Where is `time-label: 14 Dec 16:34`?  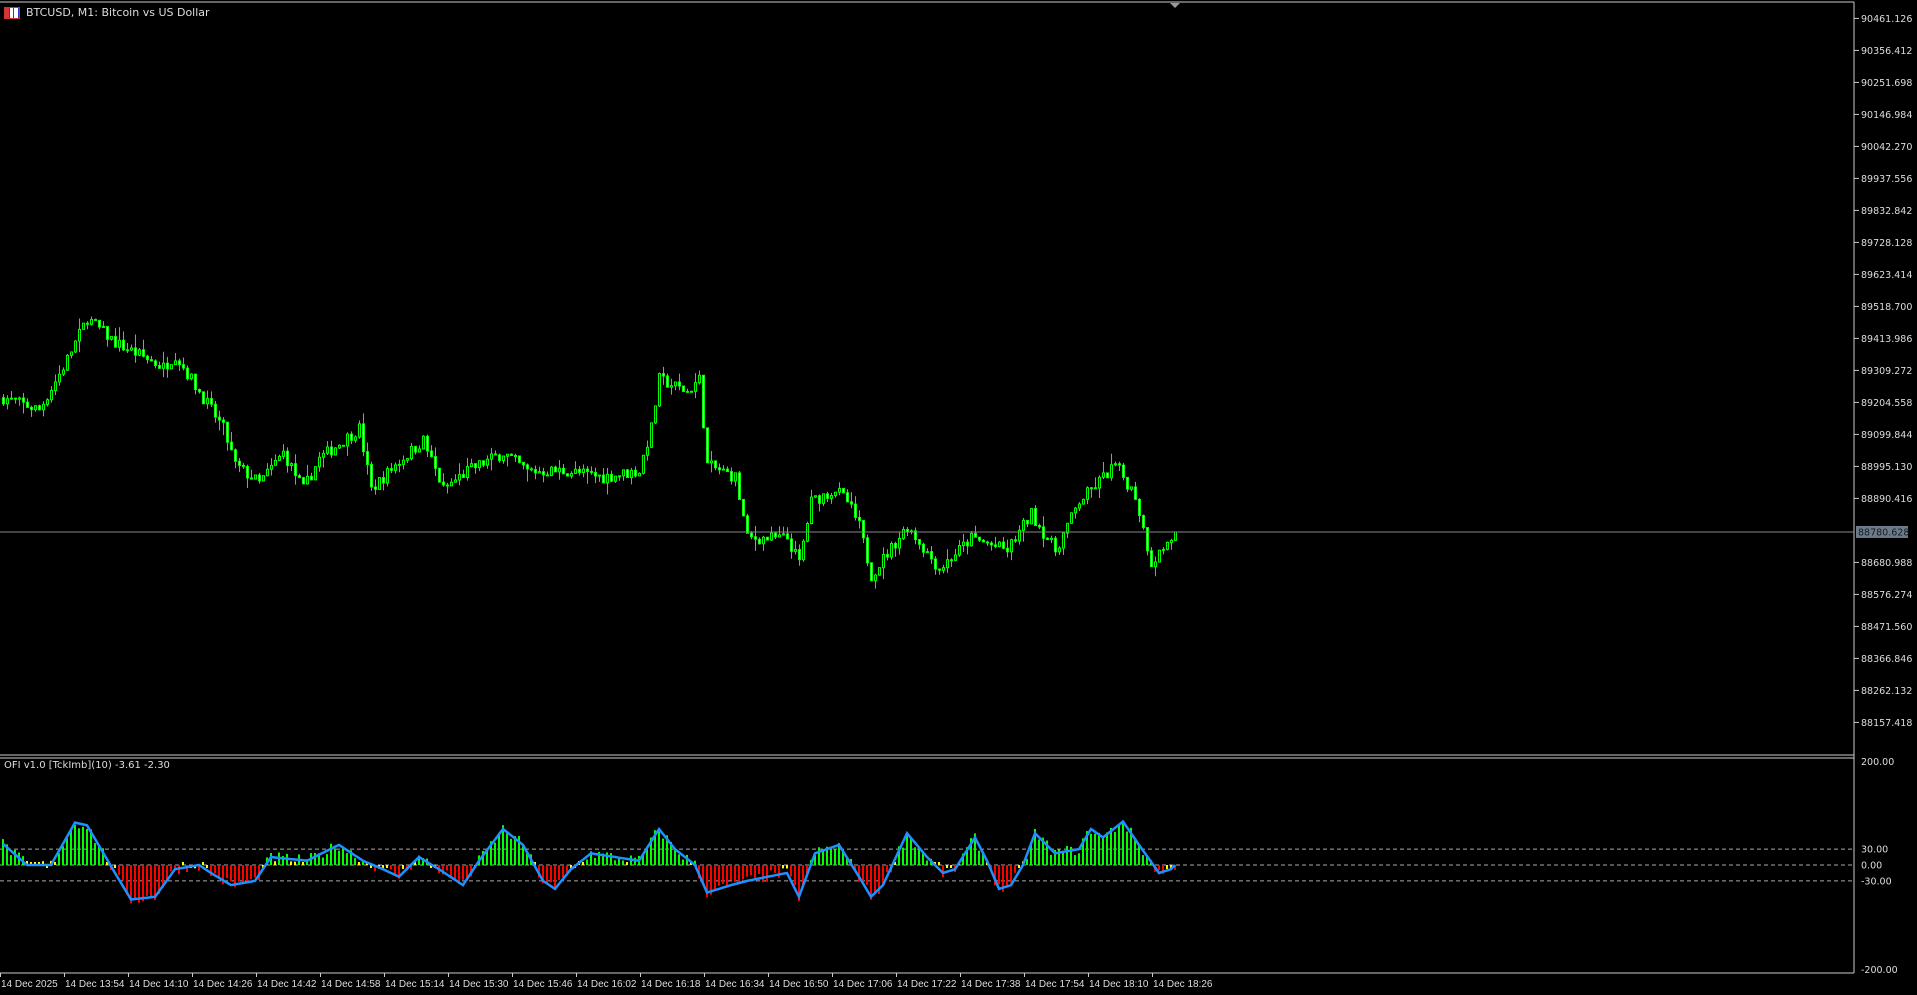
time-label: 14 Dec 16:34 is located at coordinates (735, 984).